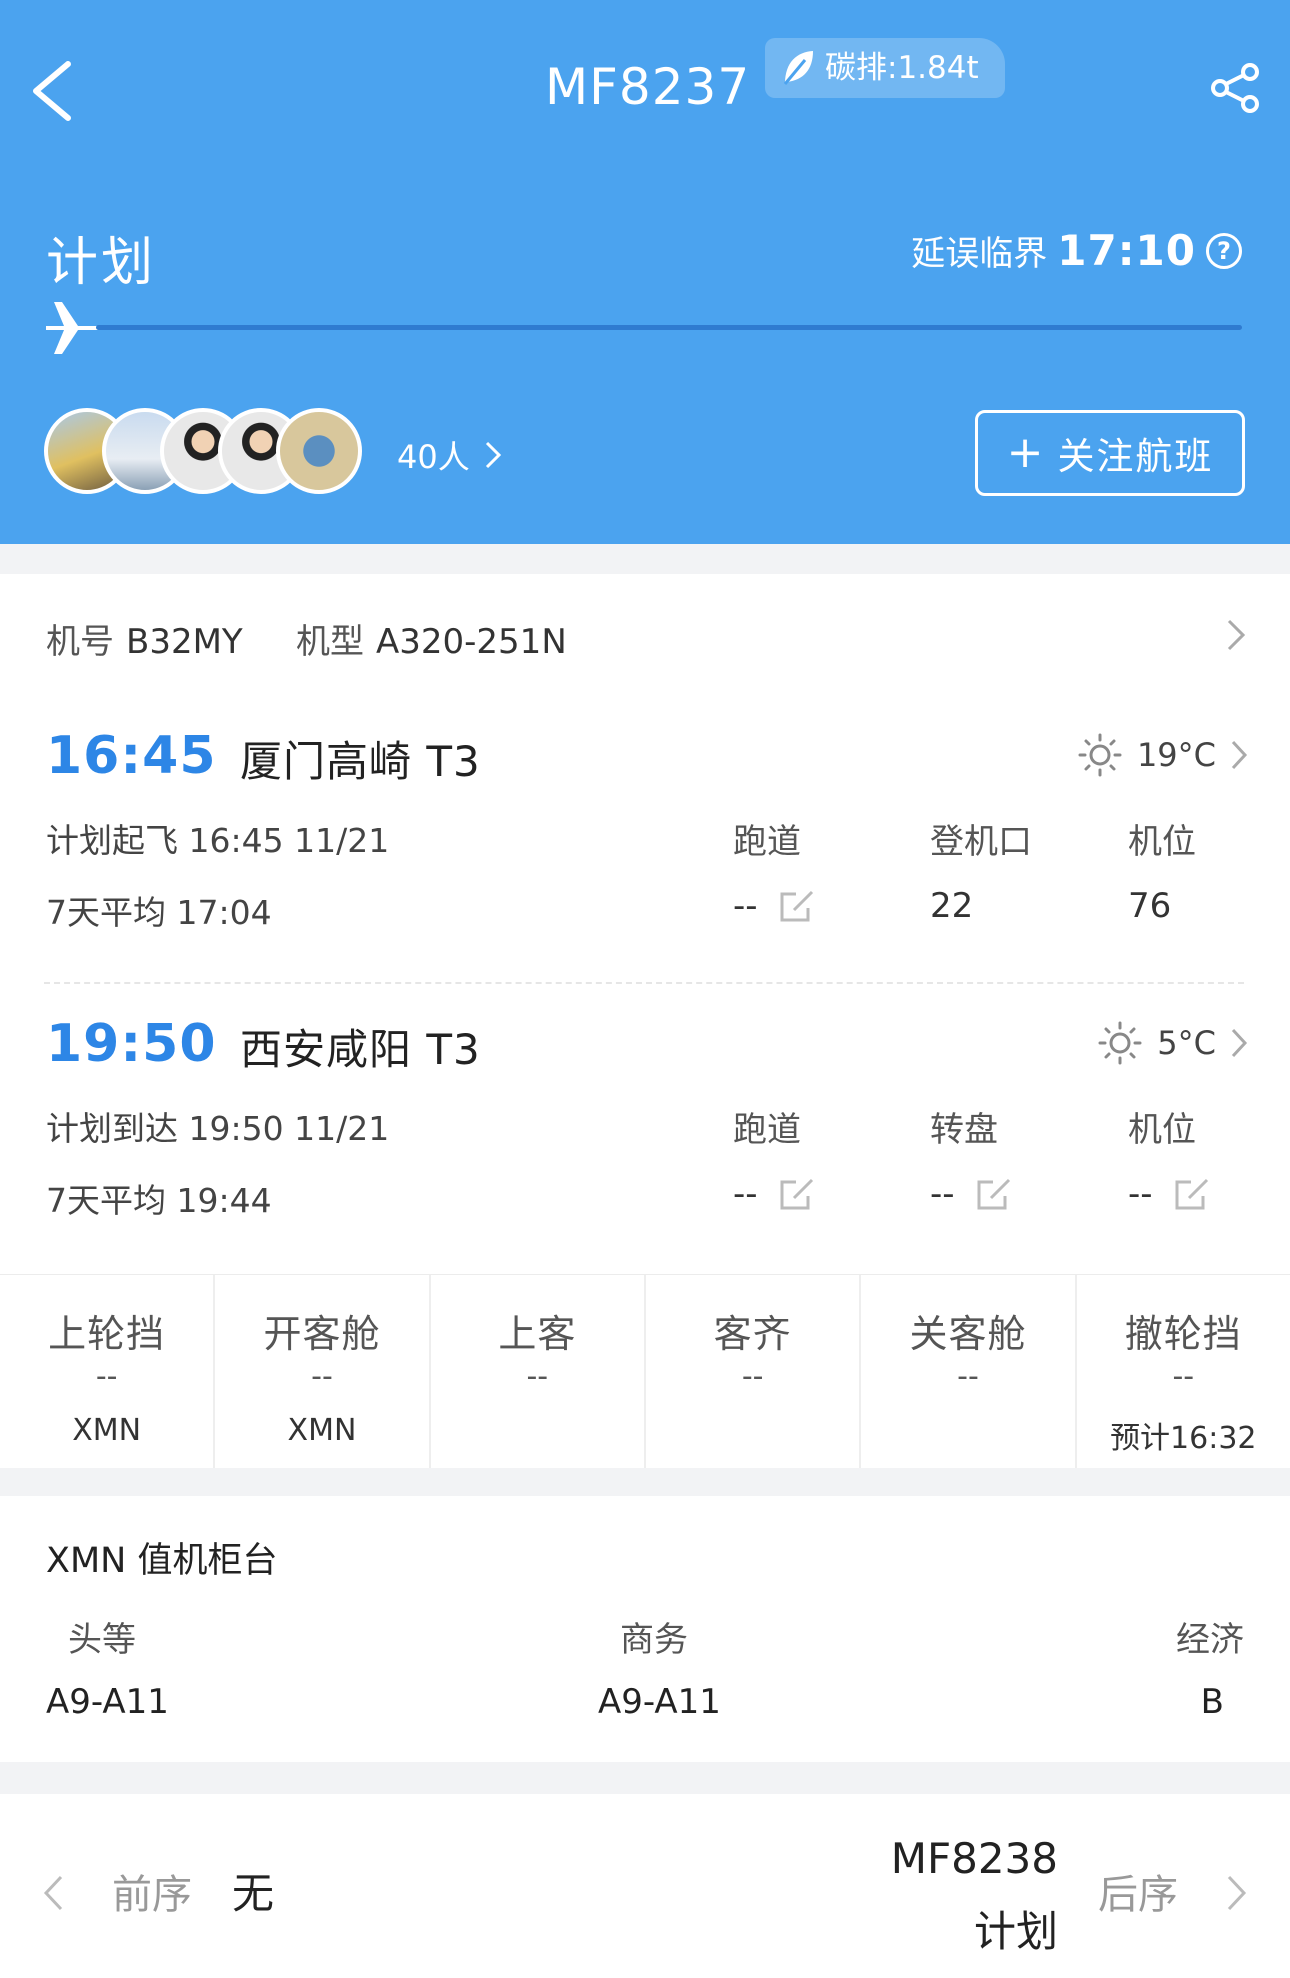 The width and height of the screenshot is (1290, 1978). Describe the element at coordinates (360, 761) in the screenshot. I see `departure-airport: 厦门高崎 T3` at that location.